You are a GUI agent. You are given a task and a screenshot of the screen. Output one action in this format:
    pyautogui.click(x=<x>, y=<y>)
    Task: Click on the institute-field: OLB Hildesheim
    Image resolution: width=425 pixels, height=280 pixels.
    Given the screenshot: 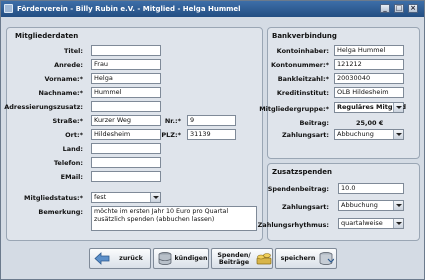 What is the action you would take?
    pyautogui.click(x=369, y=92)
    